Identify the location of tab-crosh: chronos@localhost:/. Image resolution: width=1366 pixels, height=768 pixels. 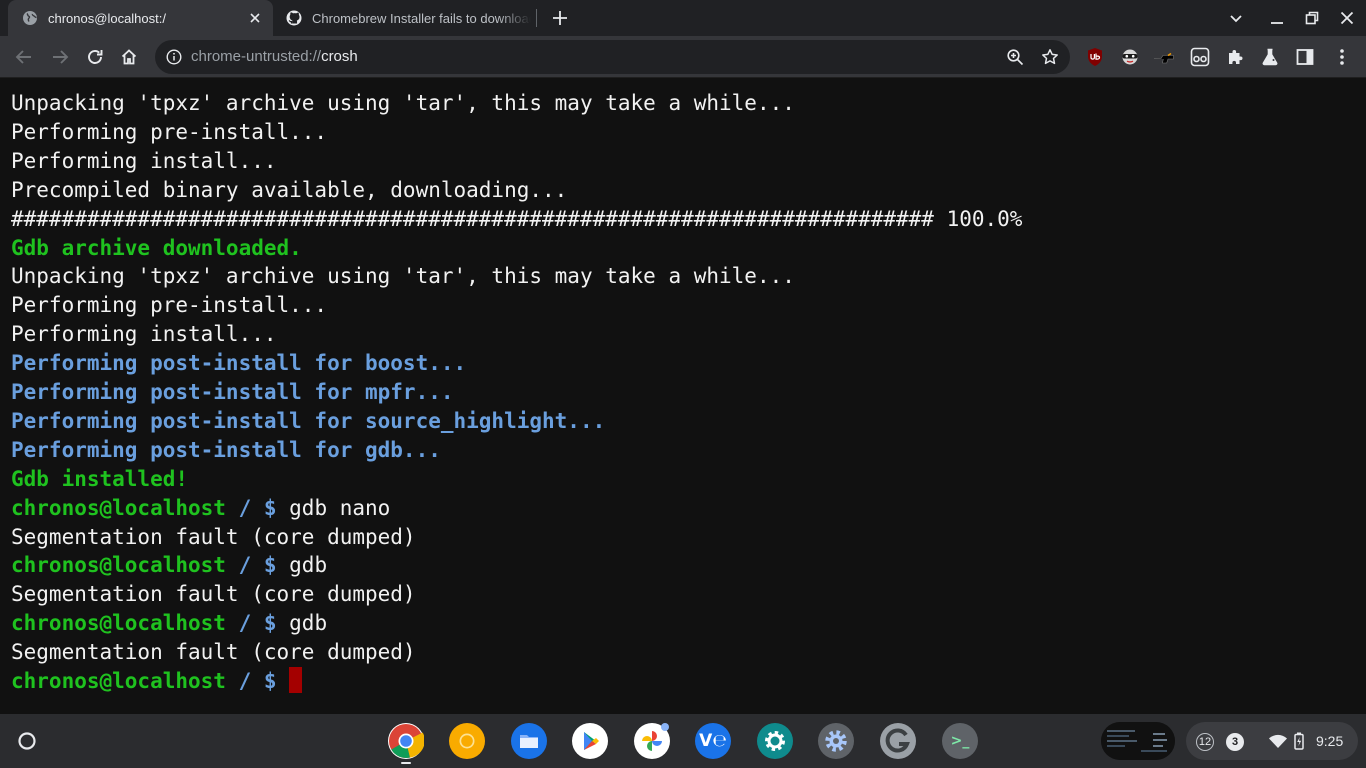
(140, 18).